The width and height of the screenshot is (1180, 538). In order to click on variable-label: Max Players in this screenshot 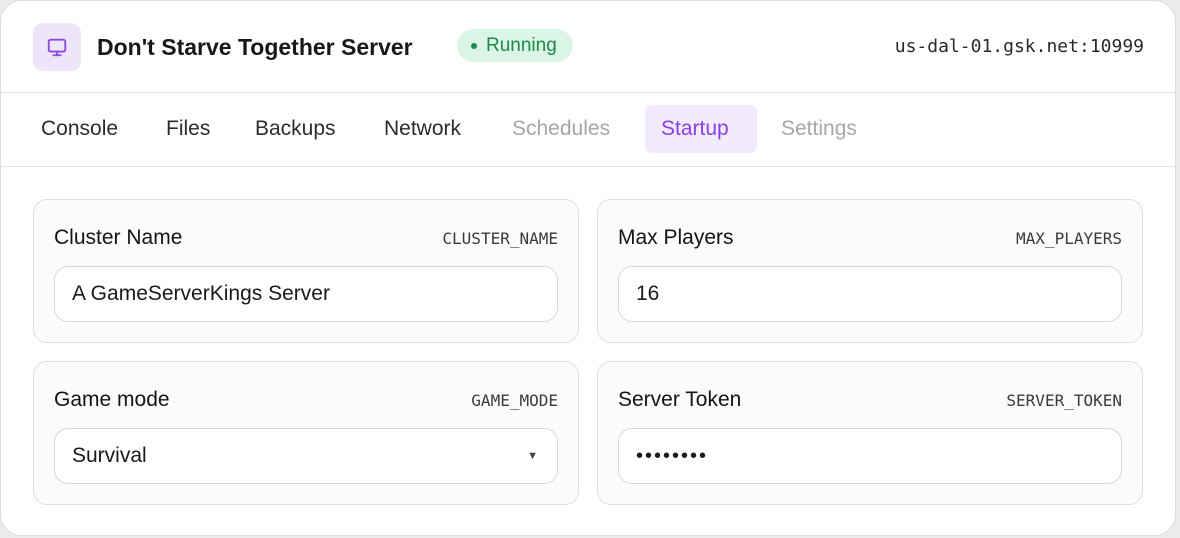, I will do `click(676, 237)`.